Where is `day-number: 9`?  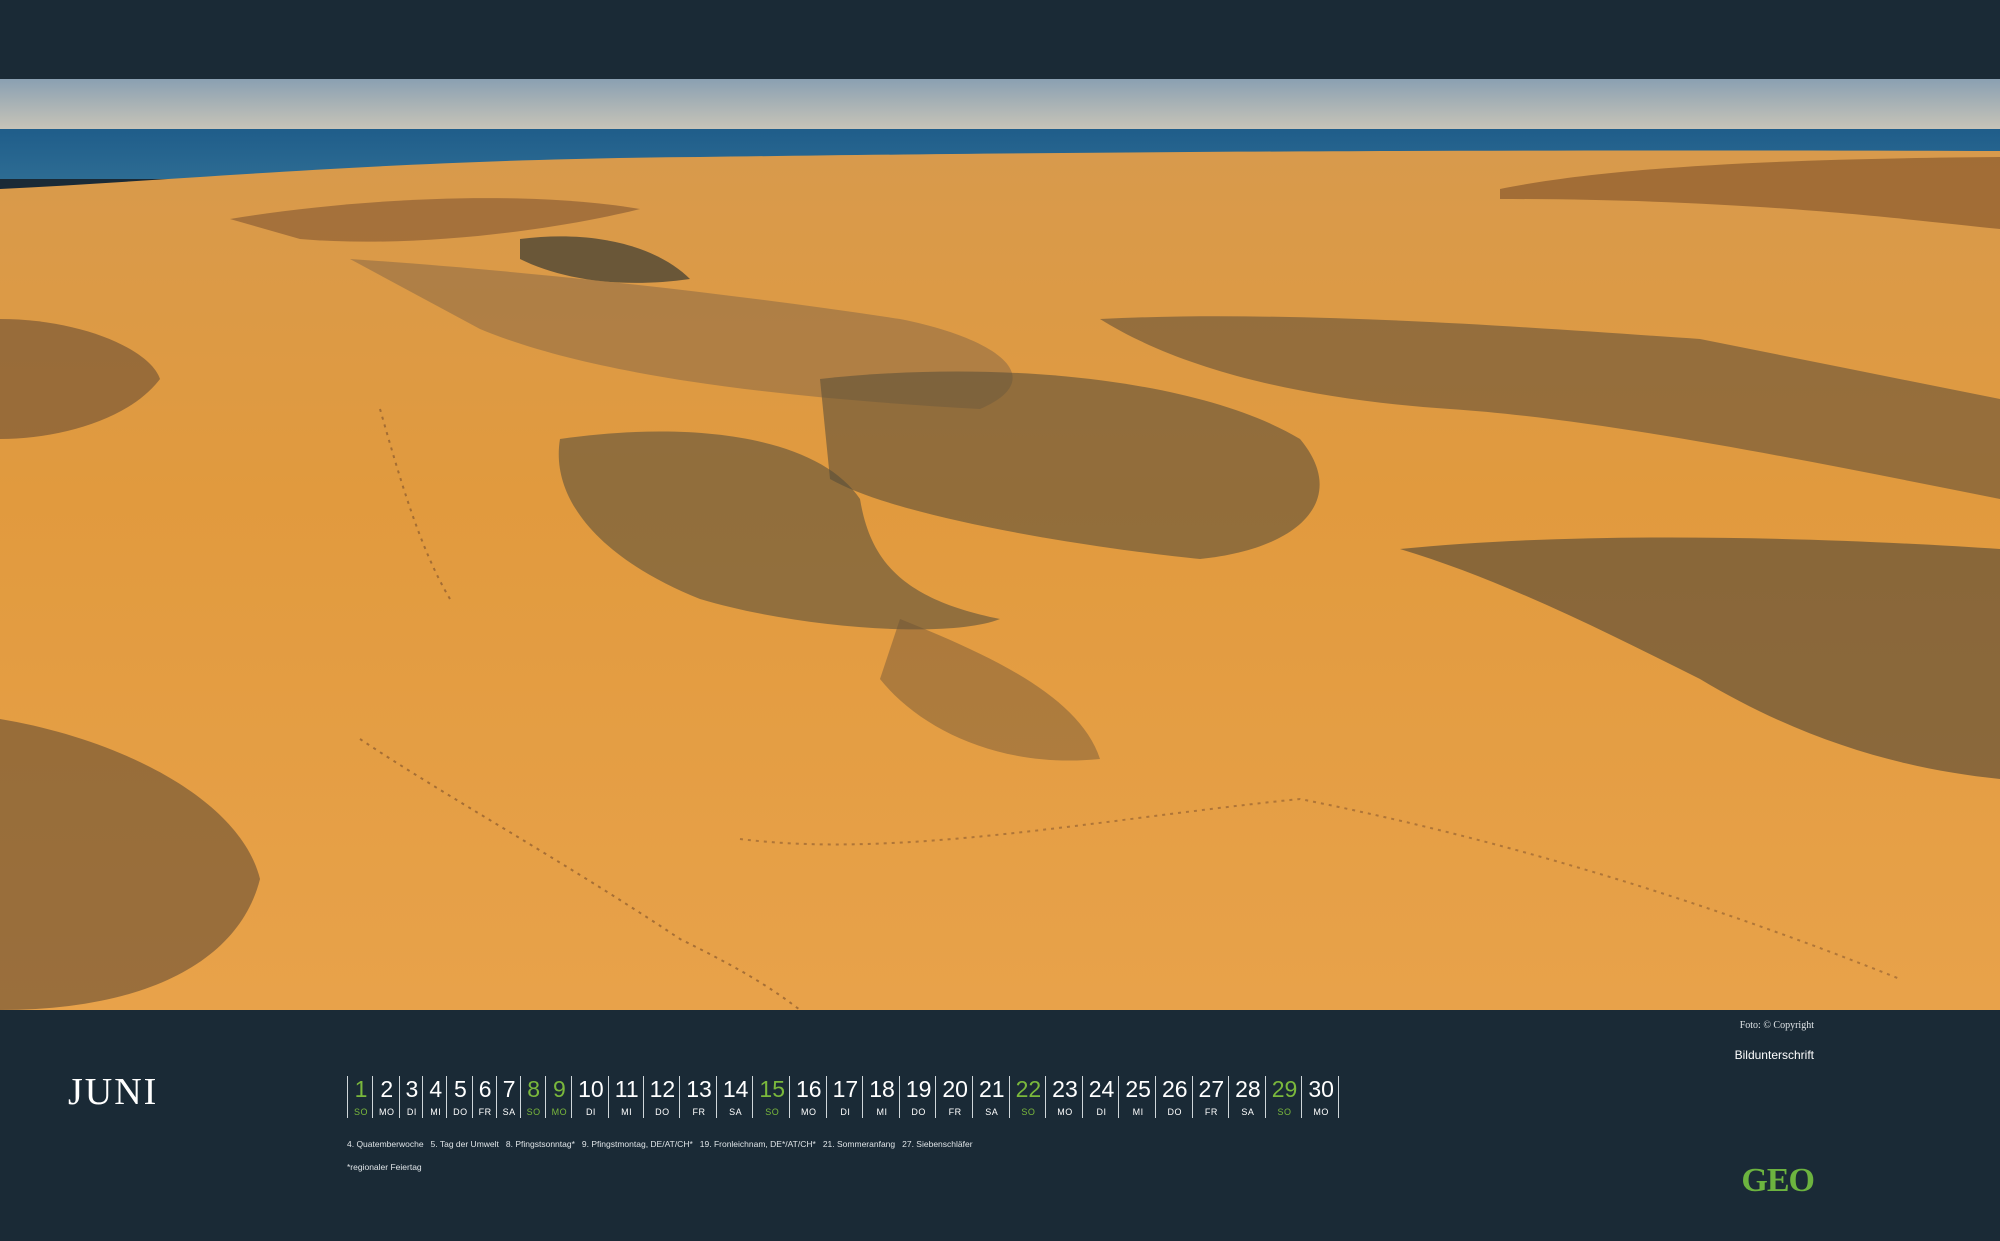
day-number: 9 is located at coordinates (559, 1089).